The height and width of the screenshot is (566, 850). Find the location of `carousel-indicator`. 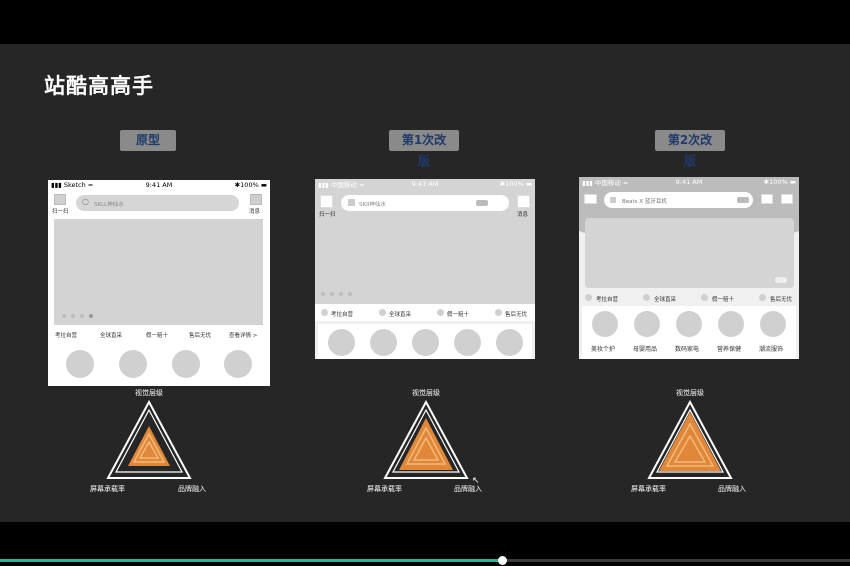

carousel-indicator is located at coordinates (781, 280).